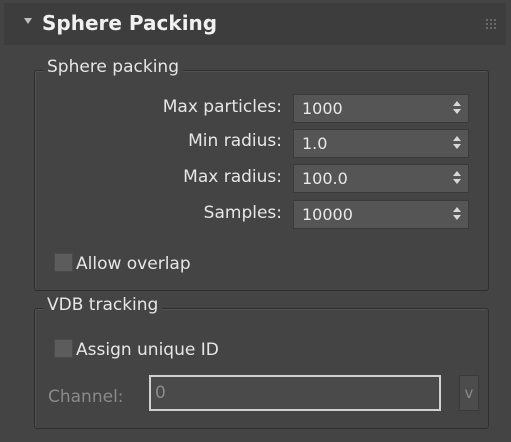  Describe the element at coordinates (63, 348) in the screenshot. I see `assign-unique-id-checkbox` at that location.